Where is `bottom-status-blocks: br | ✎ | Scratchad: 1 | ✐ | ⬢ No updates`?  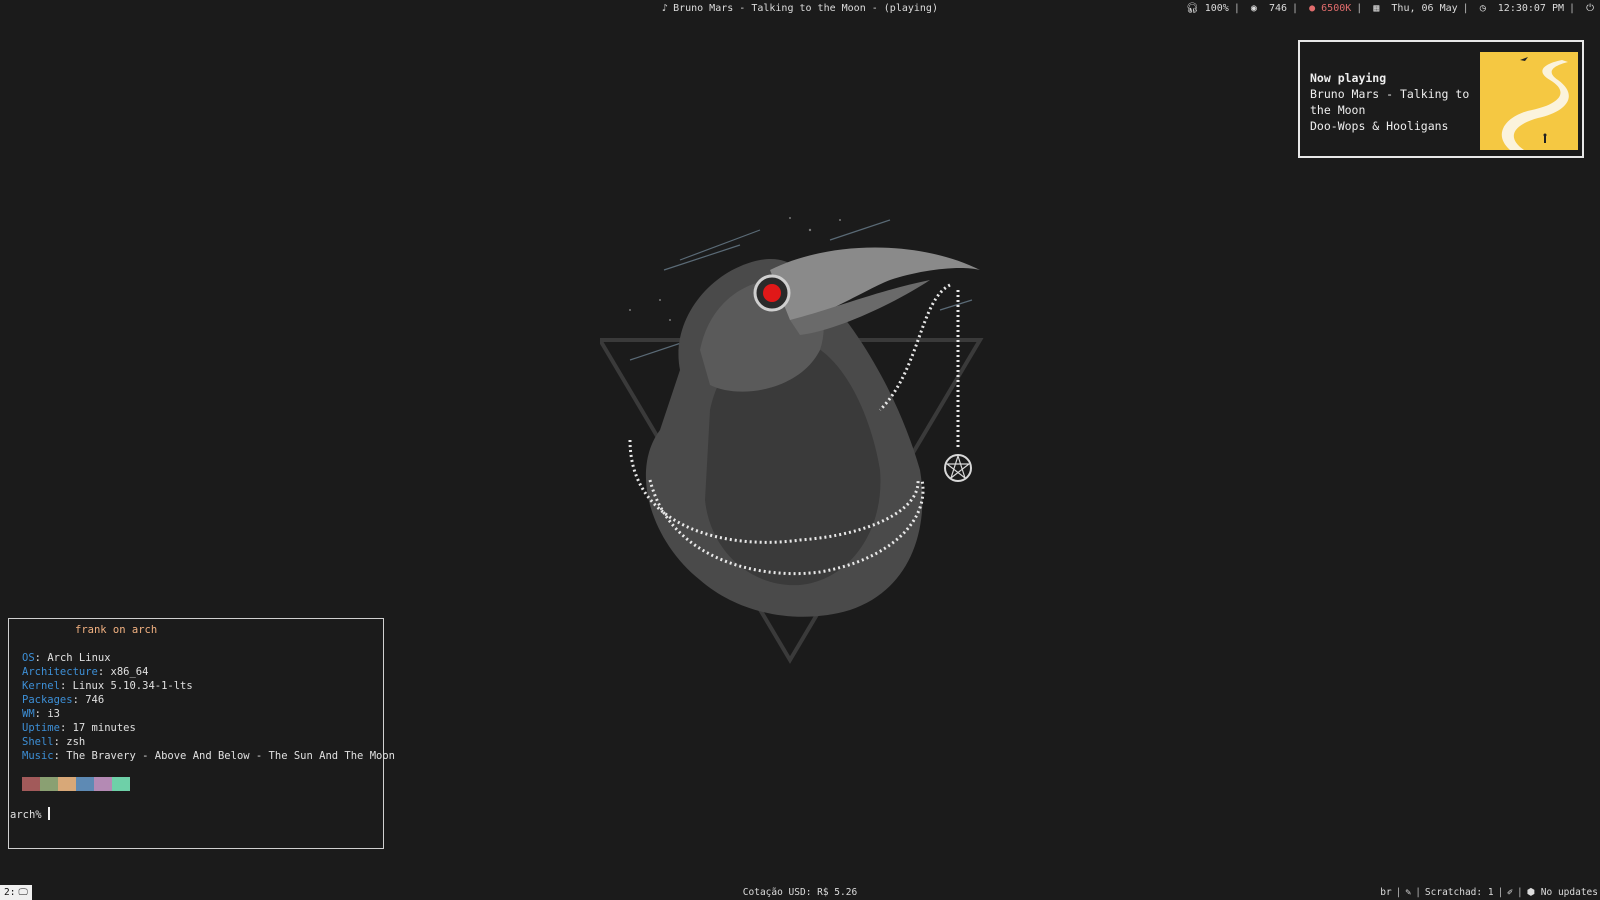 bottom-status-blocks: br | ✎ | Scratchad: 1 | ✐ | ⬢ No updates is located at coordinates (1489, 892).